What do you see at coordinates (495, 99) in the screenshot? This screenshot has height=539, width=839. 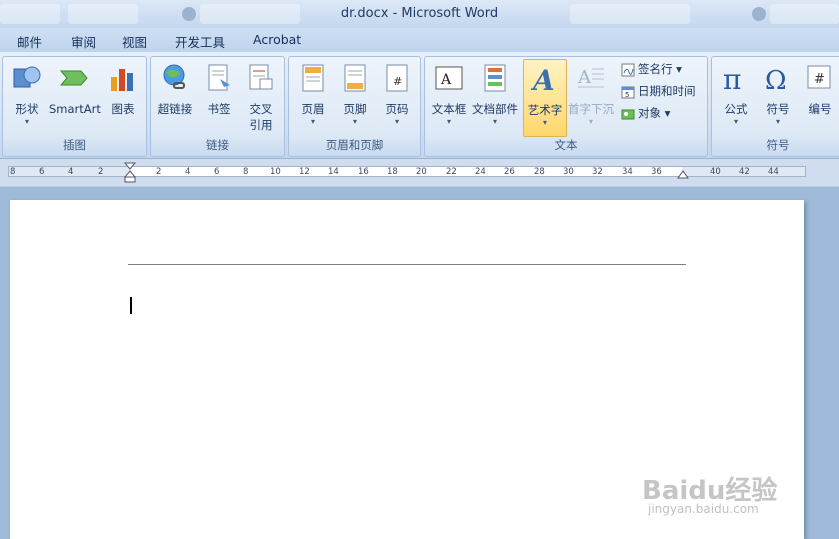 I see `quick-parts-button: 文档部件 ▾` at bounding box center [495, 99].